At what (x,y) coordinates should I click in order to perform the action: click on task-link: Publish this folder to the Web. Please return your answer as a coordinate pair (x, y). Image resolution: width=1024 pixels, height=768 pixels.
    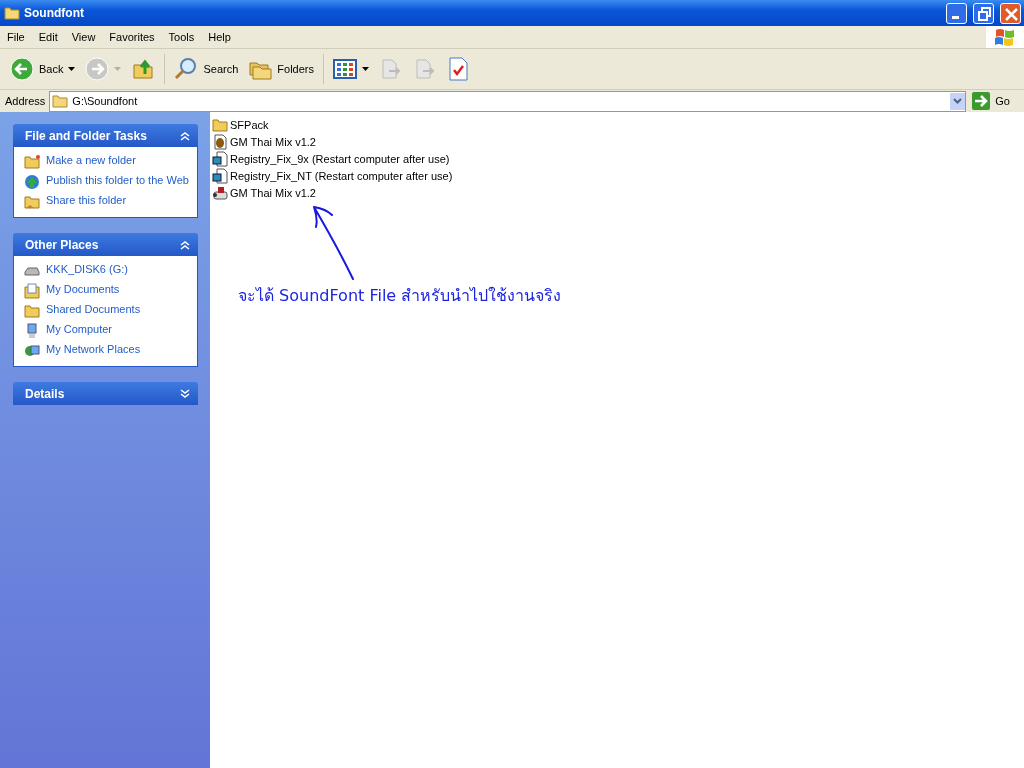
    Looking at the image, I should click on (117, 180).